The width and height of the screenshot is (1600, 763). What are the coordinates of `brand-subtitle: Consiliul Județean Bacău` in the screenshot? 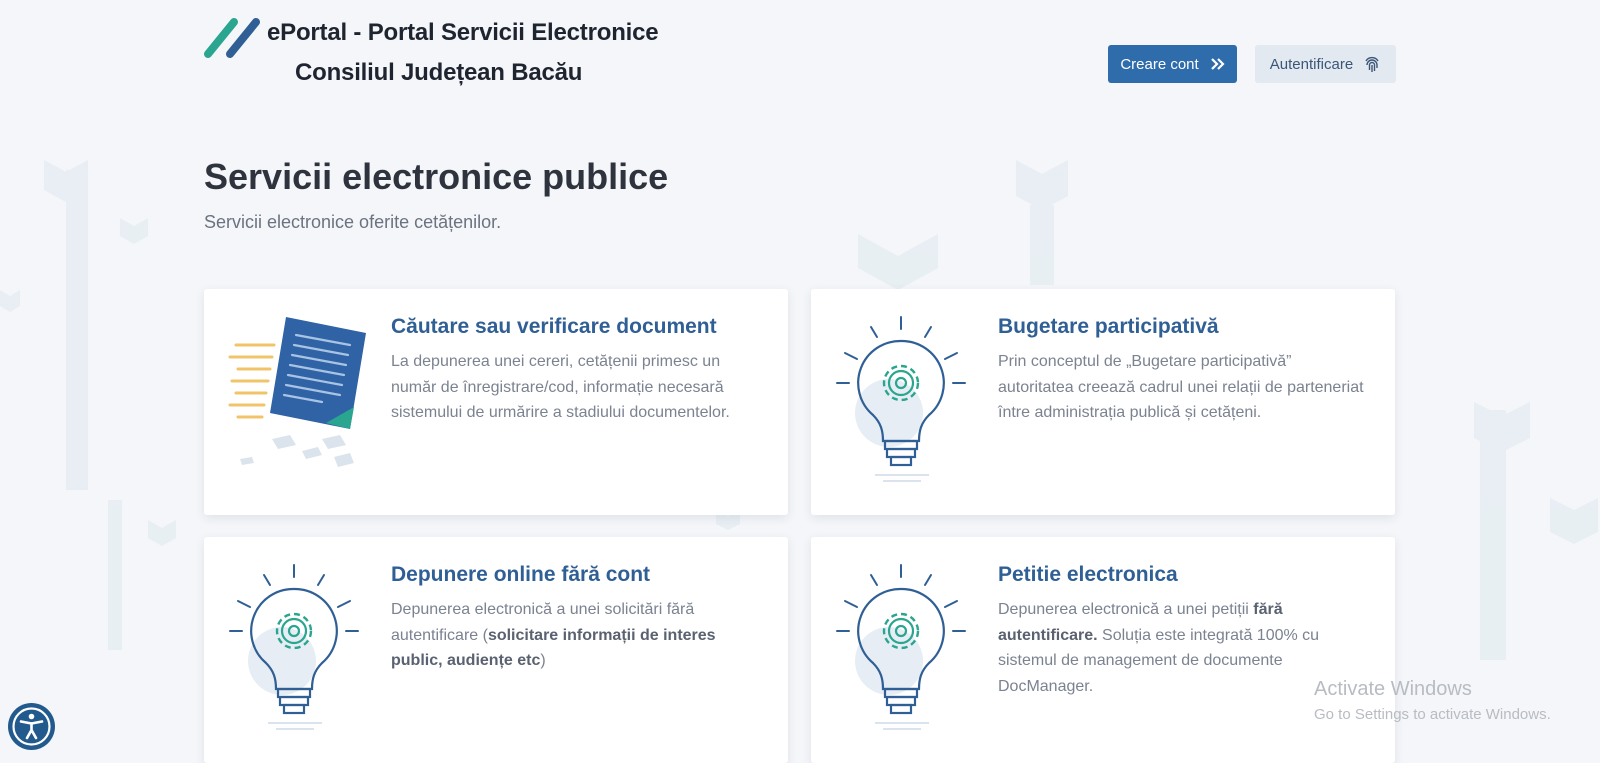 It's located at (439, 72).